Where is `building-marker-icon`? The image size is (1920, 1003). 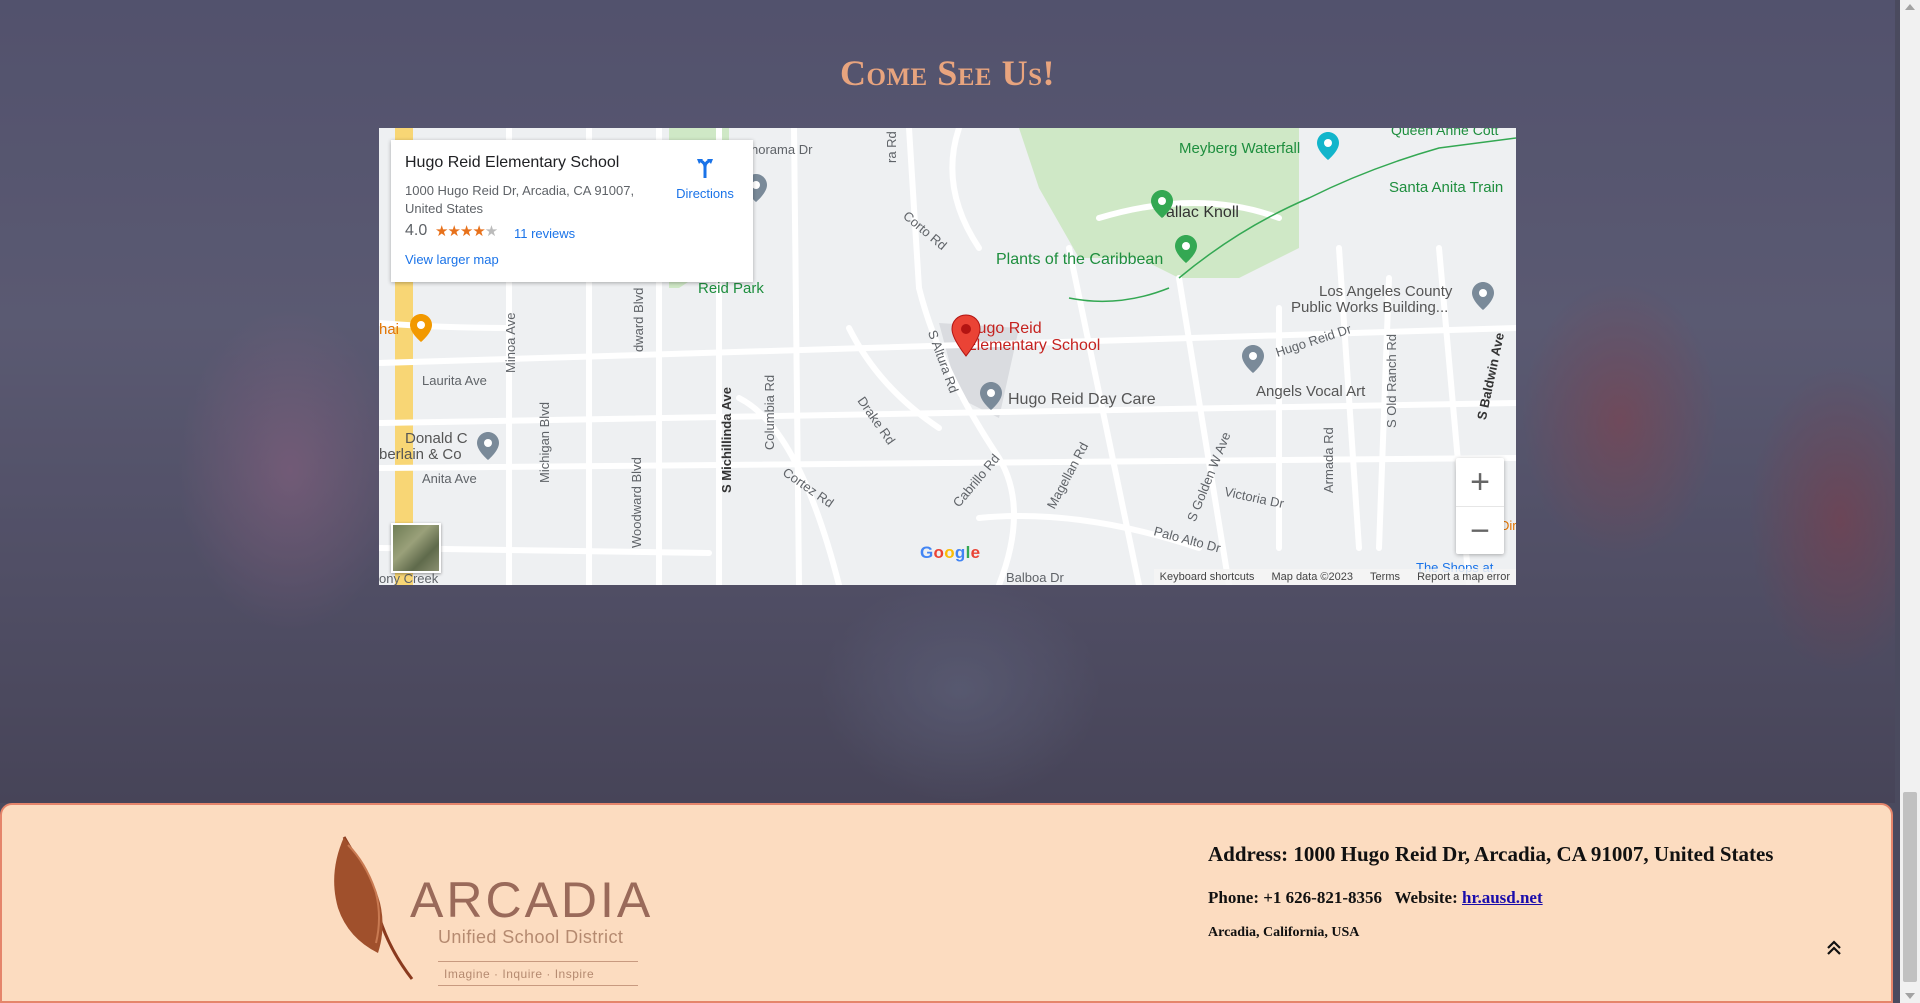
building-marker-icon is located at coordinates (1483, 296).